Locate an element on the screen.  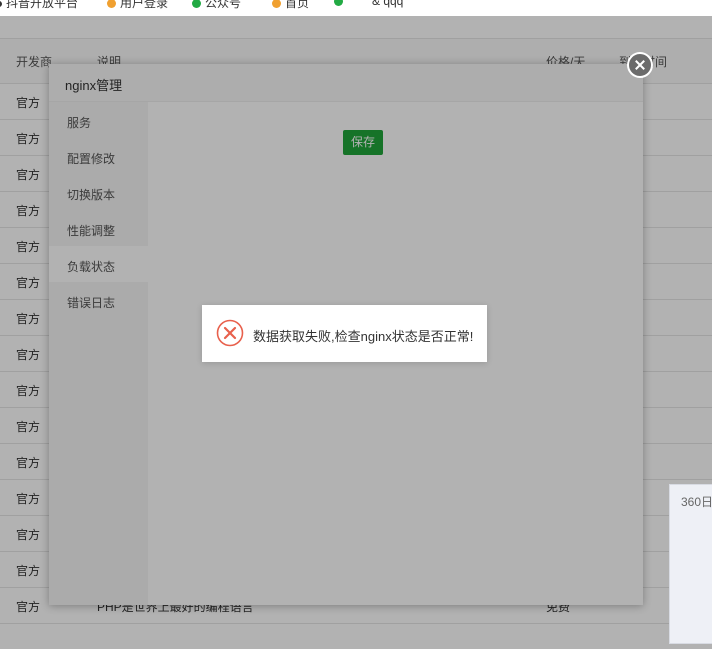
bookmark-item is located at coordinates (340, 4).